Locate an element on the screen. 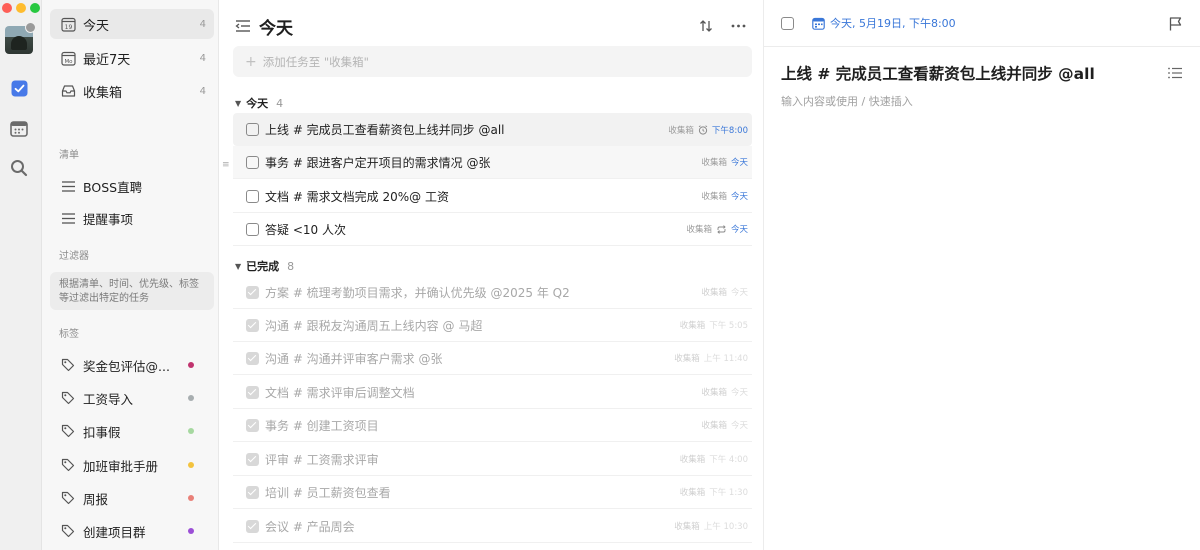 The height and width of the screenshot is (550, 1200). search-nav-button is located at coordinates (19, 168).